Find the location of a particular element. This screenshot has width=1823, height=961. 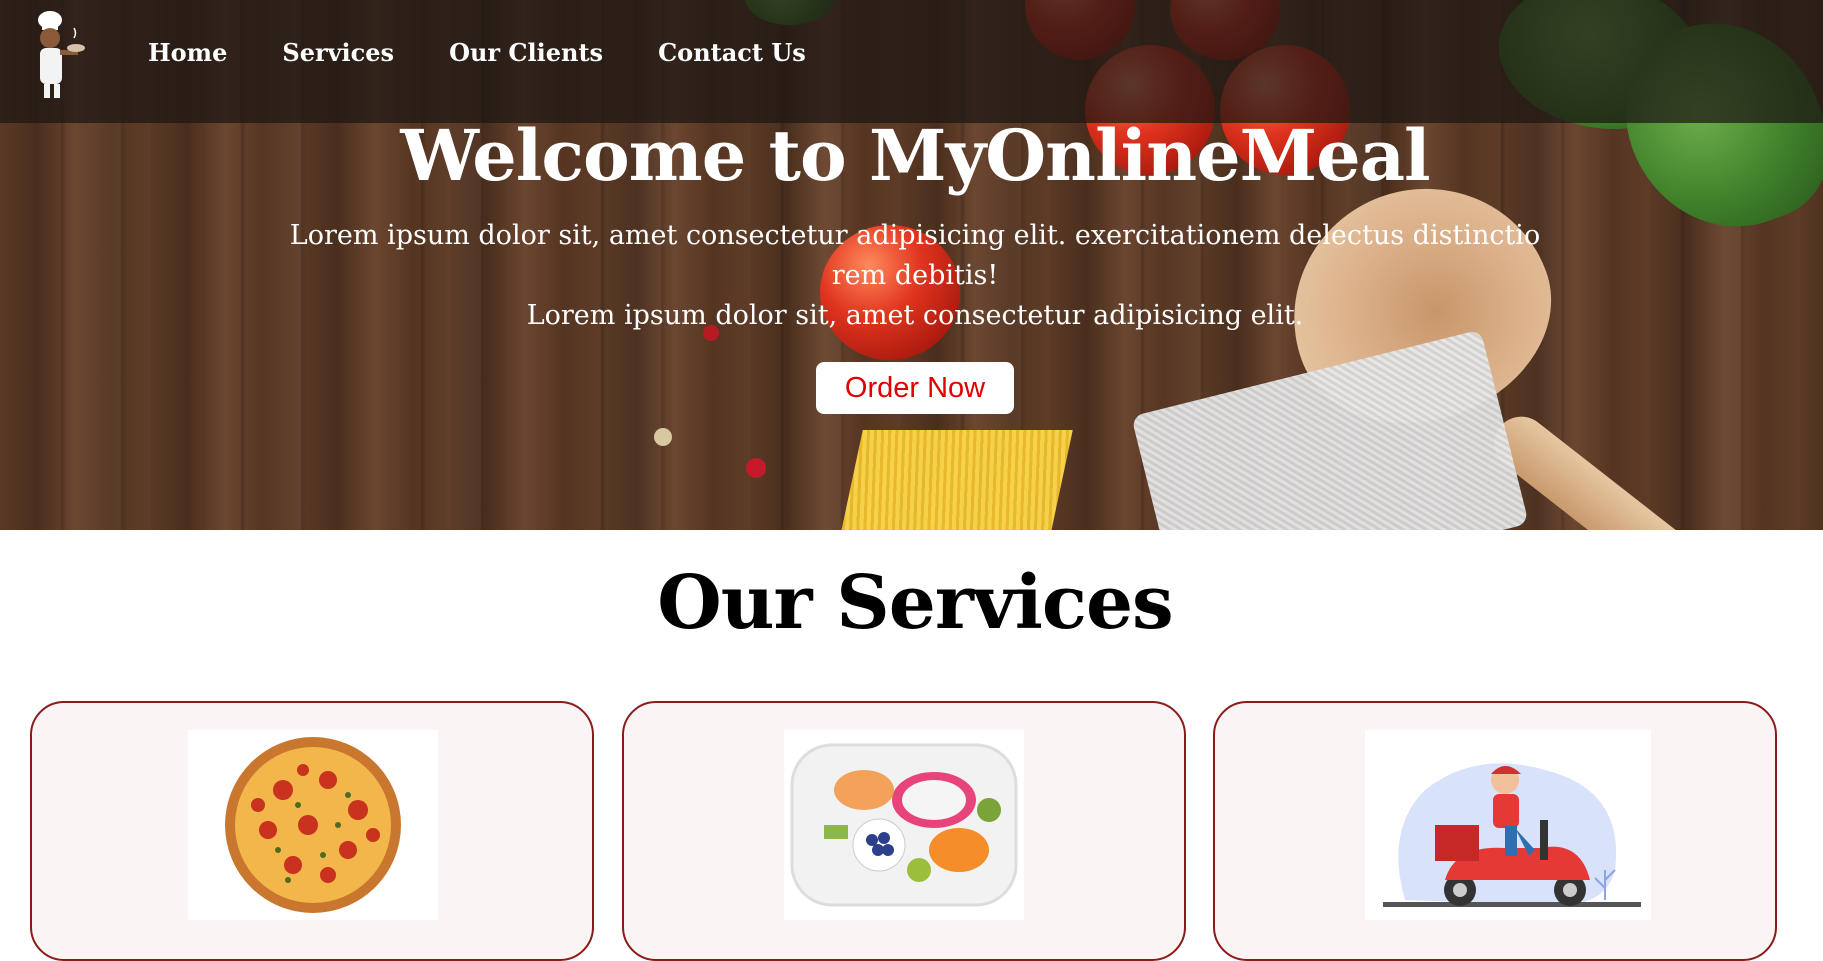

service-card-pizza is located at coordinates (312, 831).